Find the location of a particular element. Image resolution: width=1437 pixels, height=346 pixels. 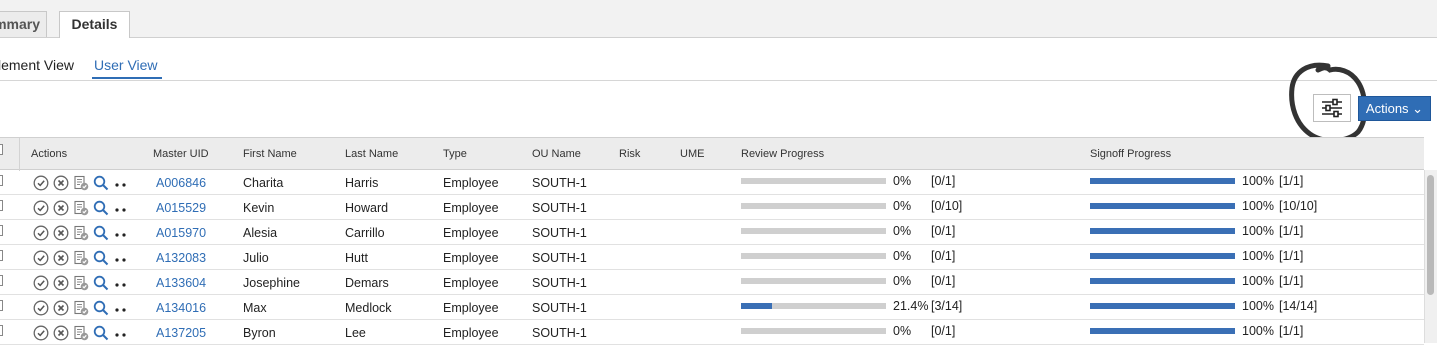

vertical-scrollbar is located at coordinates (1430, 256).